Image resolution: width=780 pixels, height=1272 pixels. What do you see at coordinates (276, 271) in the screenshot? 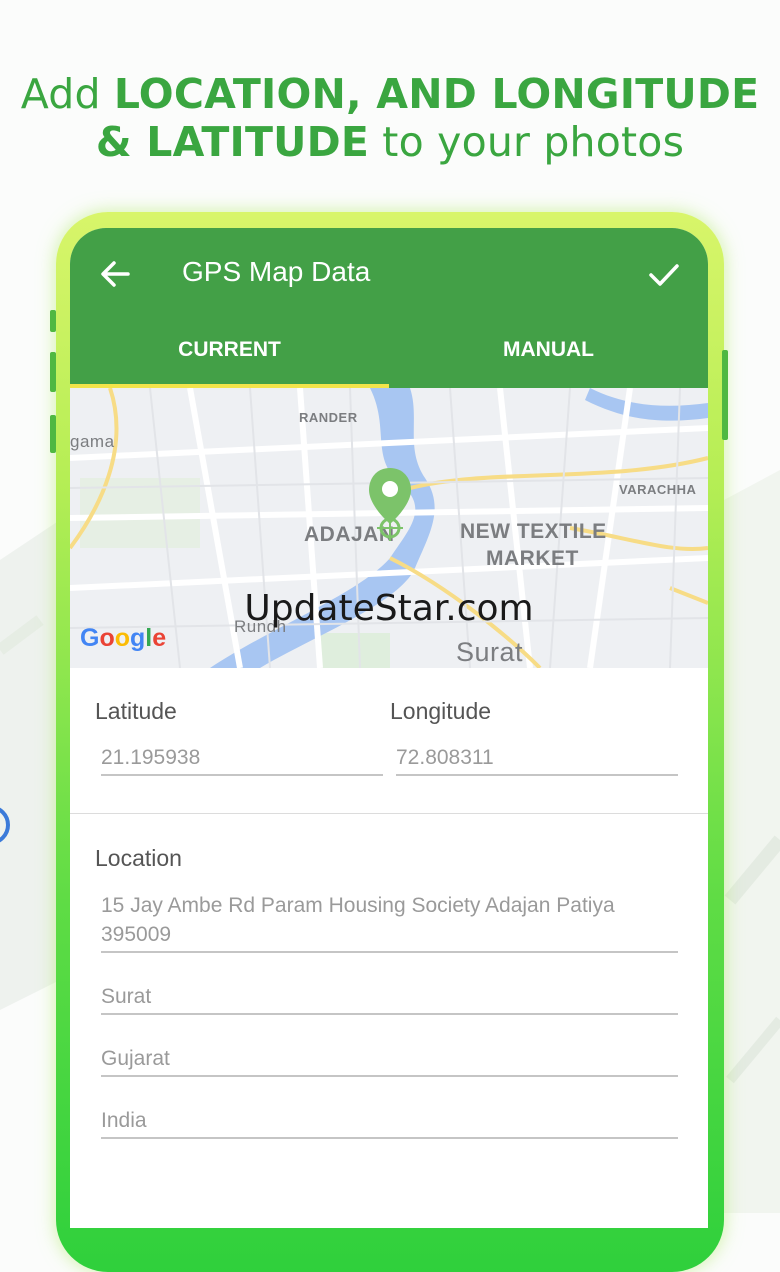
I see `app-bar-title: GPS Map Data` at bounding box center [276, 271].